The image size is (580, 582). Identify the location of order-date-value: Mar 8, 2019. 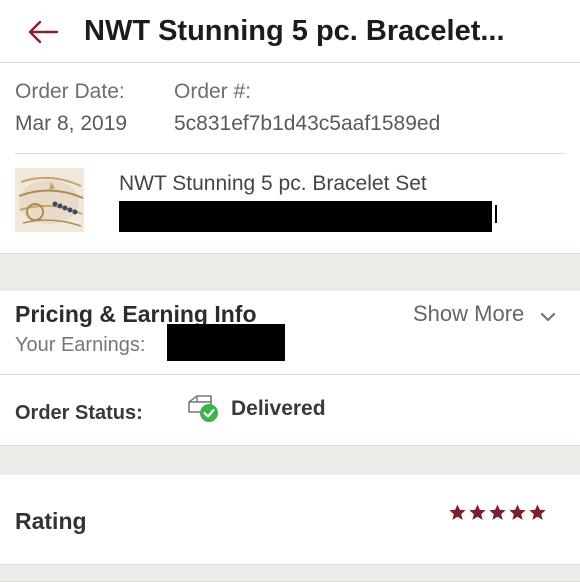
(71, 123).